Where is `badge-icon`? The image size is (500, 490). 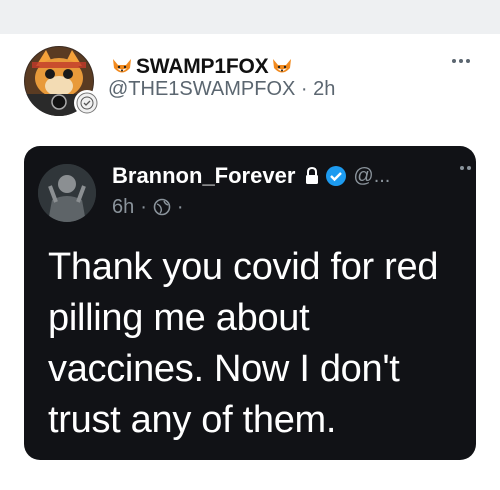 badge-icon is located at coordinates (87, 103).